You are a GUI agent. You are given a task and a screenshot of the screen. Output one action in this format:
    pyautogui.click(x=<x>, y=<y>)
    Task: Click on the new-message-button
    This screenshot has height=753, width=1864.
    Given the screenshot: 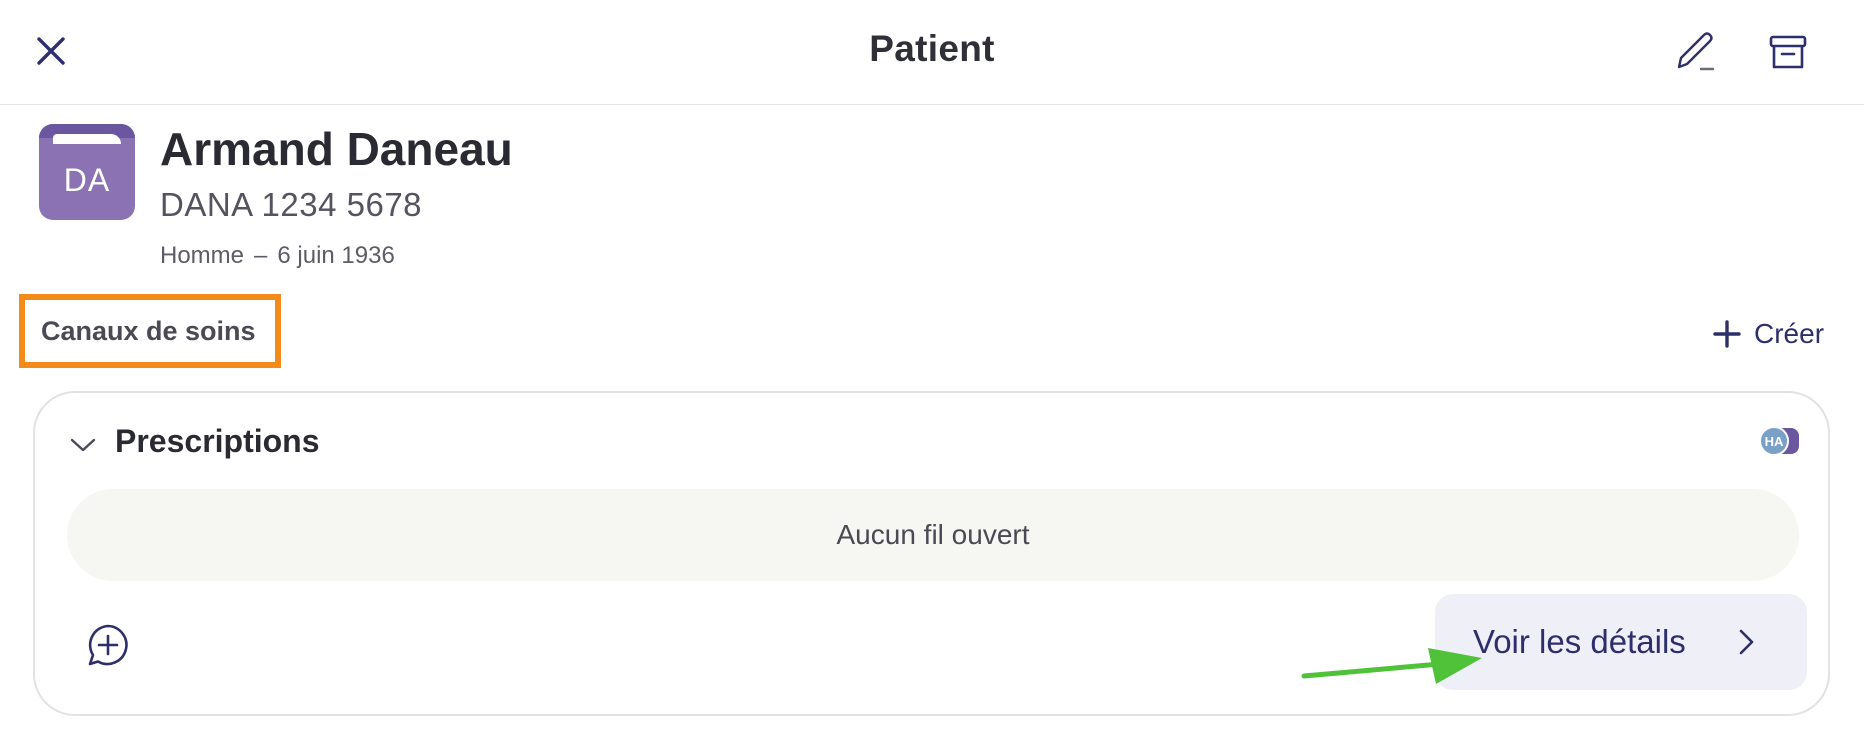 What is the action you would take?
    pyautogui.click(x=108, y=645)
    